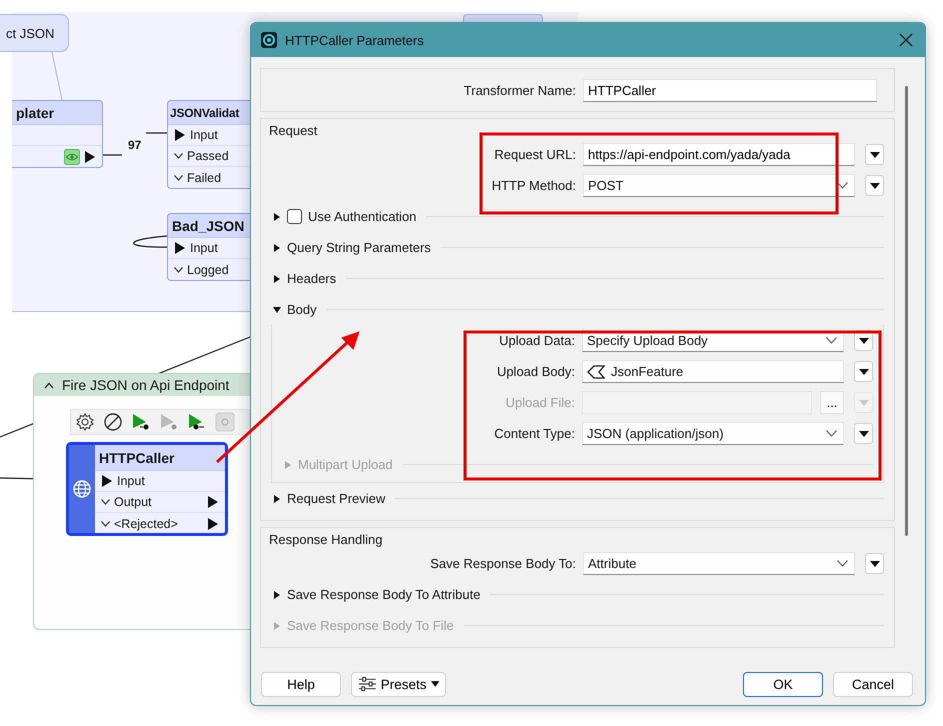 This screenshot has height=726, width=943. I want to click on text-field: HTTPCaller, so click(730, 90).